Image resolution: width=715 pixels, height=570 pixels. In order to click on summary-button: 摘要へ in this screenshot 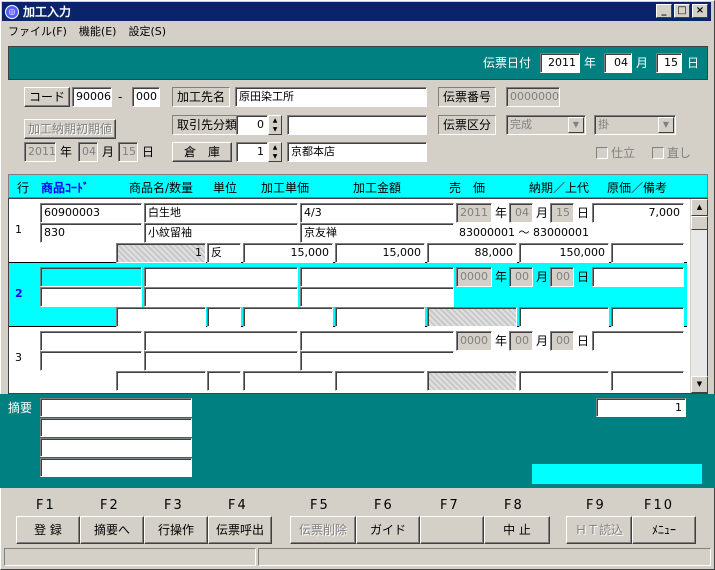, I will do `click(112, 530)`.